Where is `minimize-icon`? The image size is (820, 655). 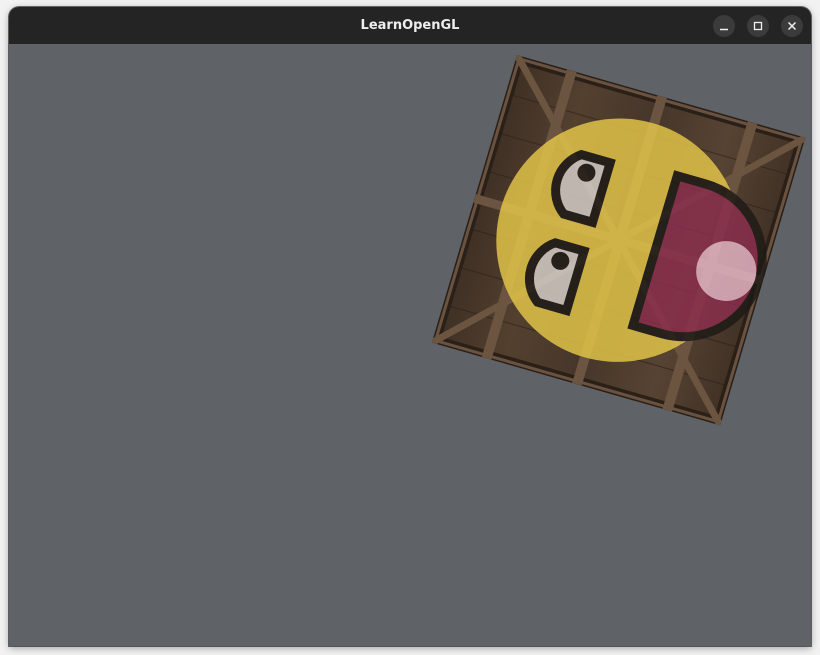 minimize-icon is located at coordinates (724, 29).